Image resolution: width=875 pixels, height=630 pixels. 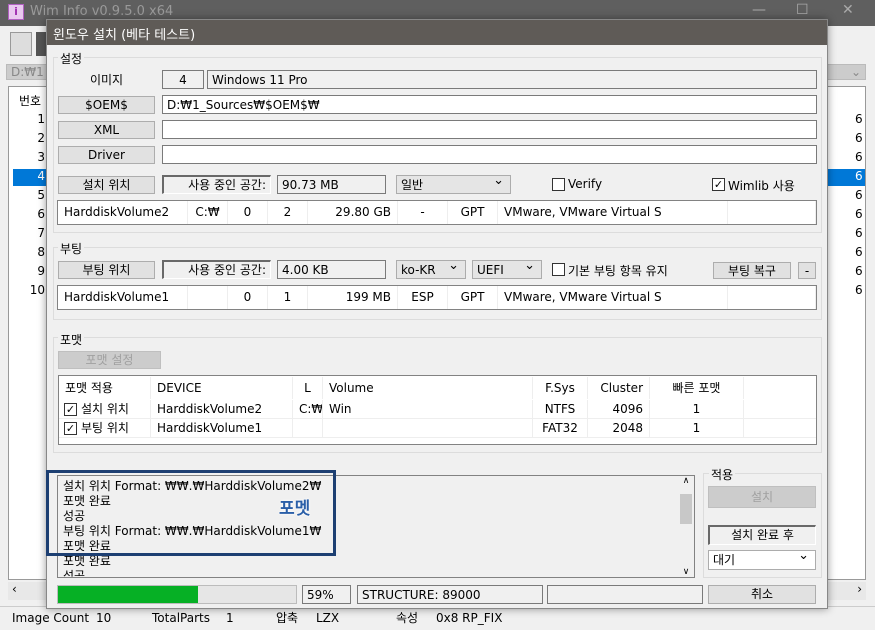 What do you see at coordinates (437, 428) in the screenshot?
I see `format-row: 부팅 위치 HarddiskVolume1 FAT32 2048 1 ✓` at bounding box center [437, 428].